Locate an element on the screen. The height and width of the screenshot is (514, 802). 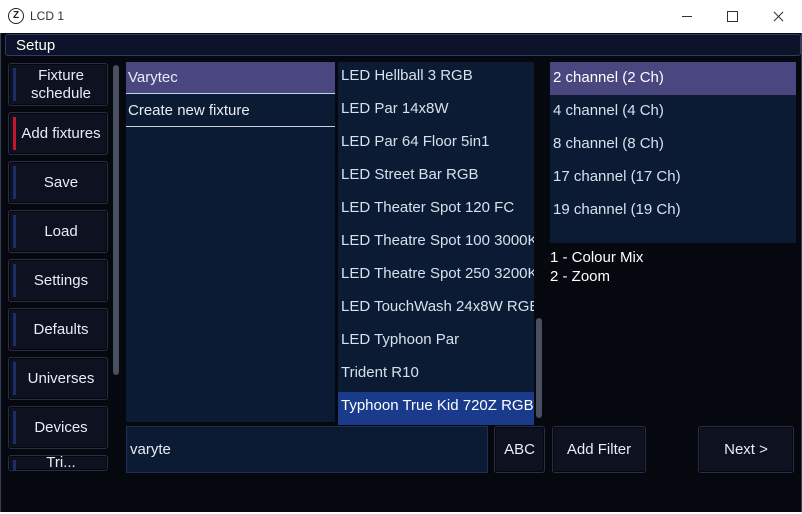
app-logo-icon: Z is located at coordinates (16, 16).